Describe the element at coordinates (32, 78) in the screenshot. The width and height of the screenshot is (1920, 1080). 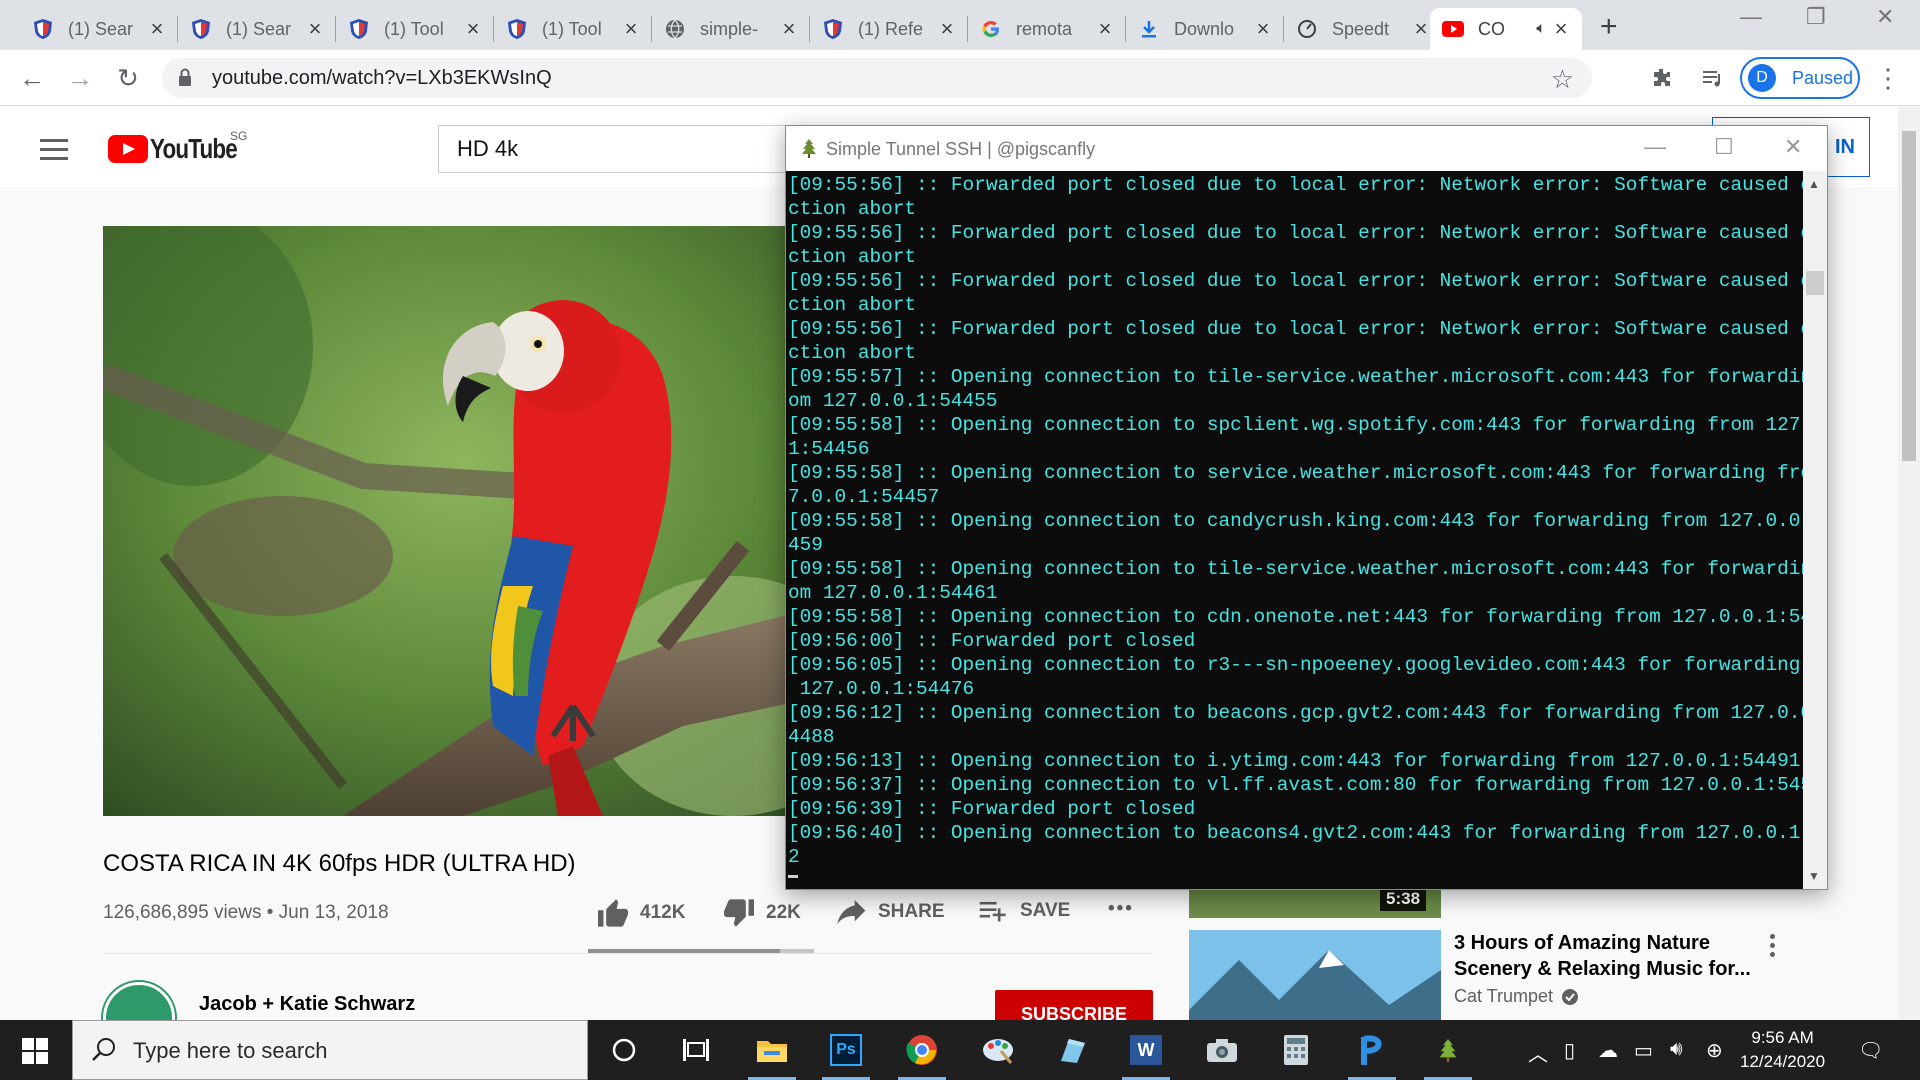
I see `back-button: ←` at that location.